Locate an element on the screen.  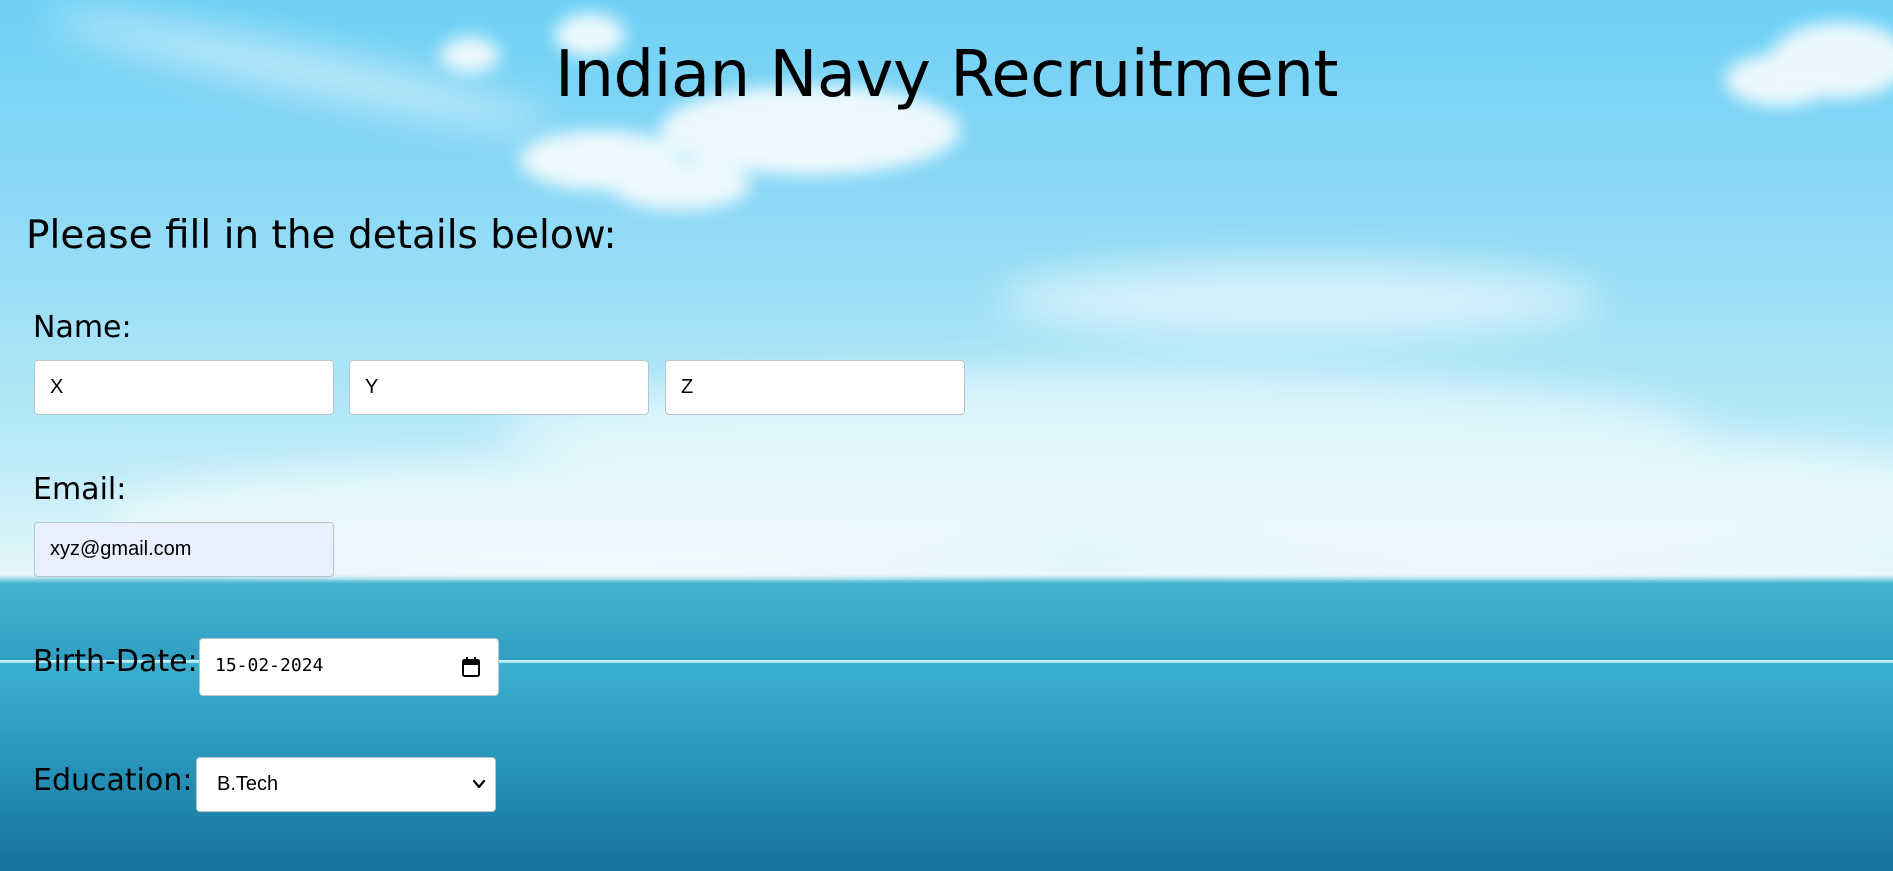
middle-name-input: Y is located at coordinates (499, 387).